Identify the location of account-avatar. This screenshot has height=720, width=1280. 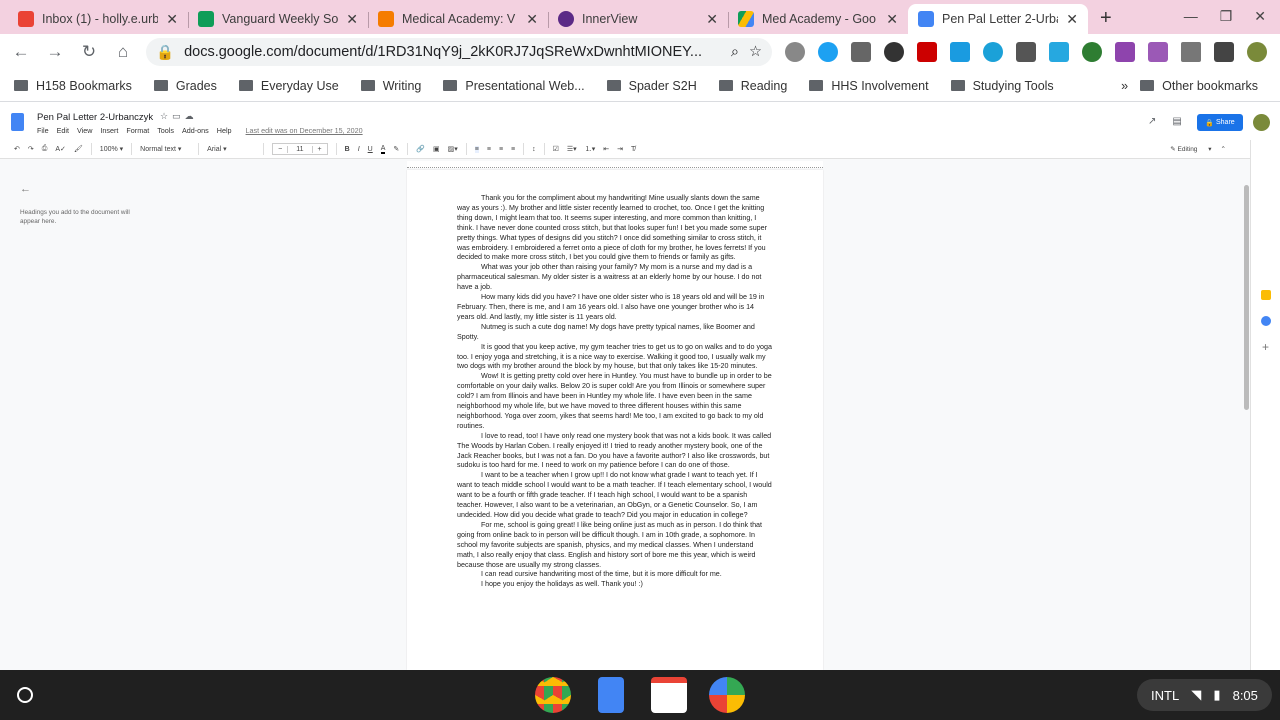
(1261, 122).